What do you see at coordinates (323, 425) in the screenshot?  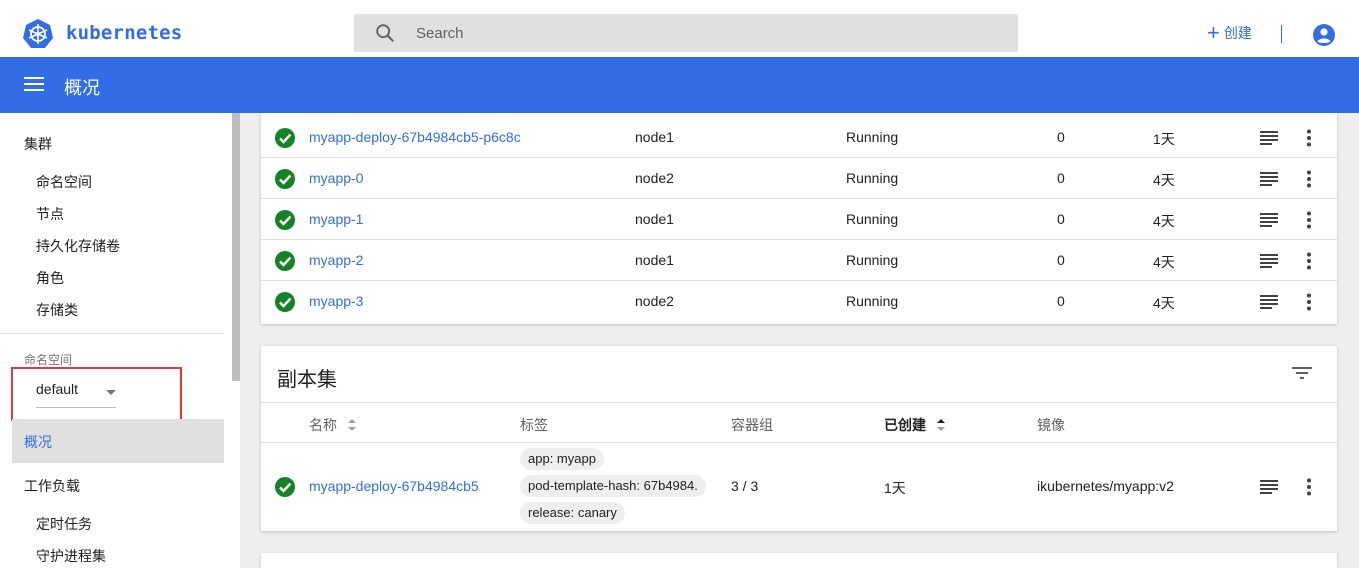 I see `column-header-name-label: 名称` at bounding box center [323, 425].